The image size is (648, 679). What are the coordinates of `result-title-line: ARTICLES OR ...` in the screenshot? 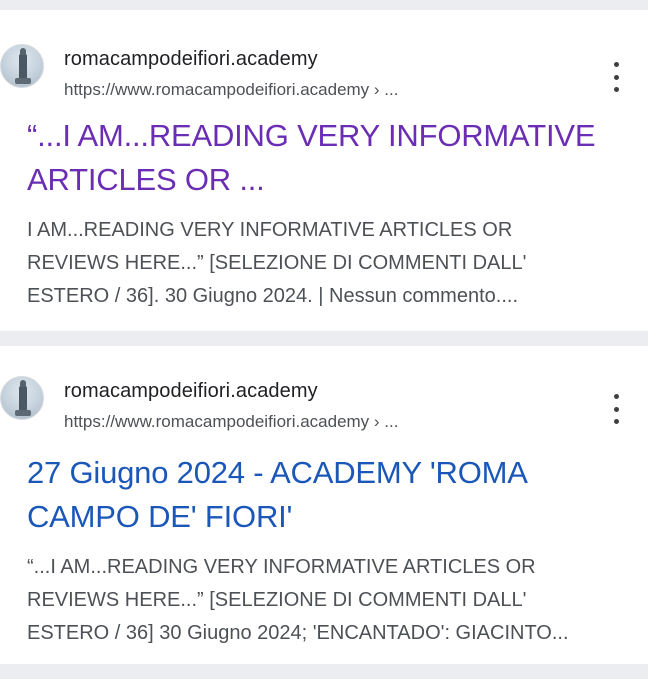 It's located at (317, 180).